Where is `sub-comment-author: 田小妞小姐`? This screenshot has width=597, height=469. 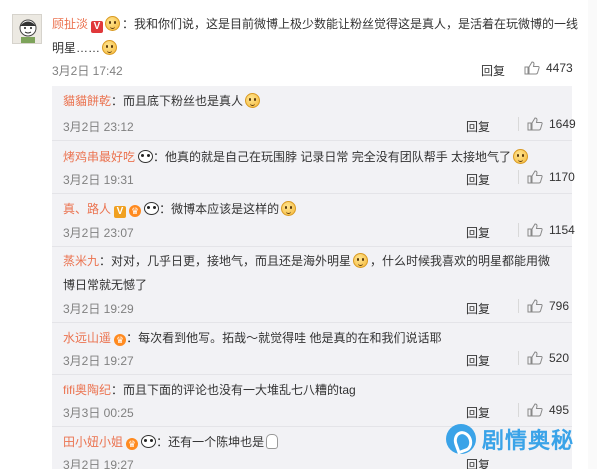 sub-comment-author: 田小妞小姐 is located at coordinates (93, 442).